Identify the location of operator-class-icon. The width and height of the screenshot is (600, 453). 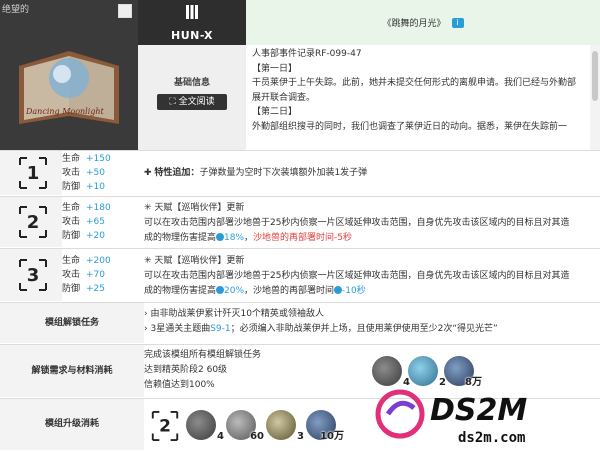
(192, 12).